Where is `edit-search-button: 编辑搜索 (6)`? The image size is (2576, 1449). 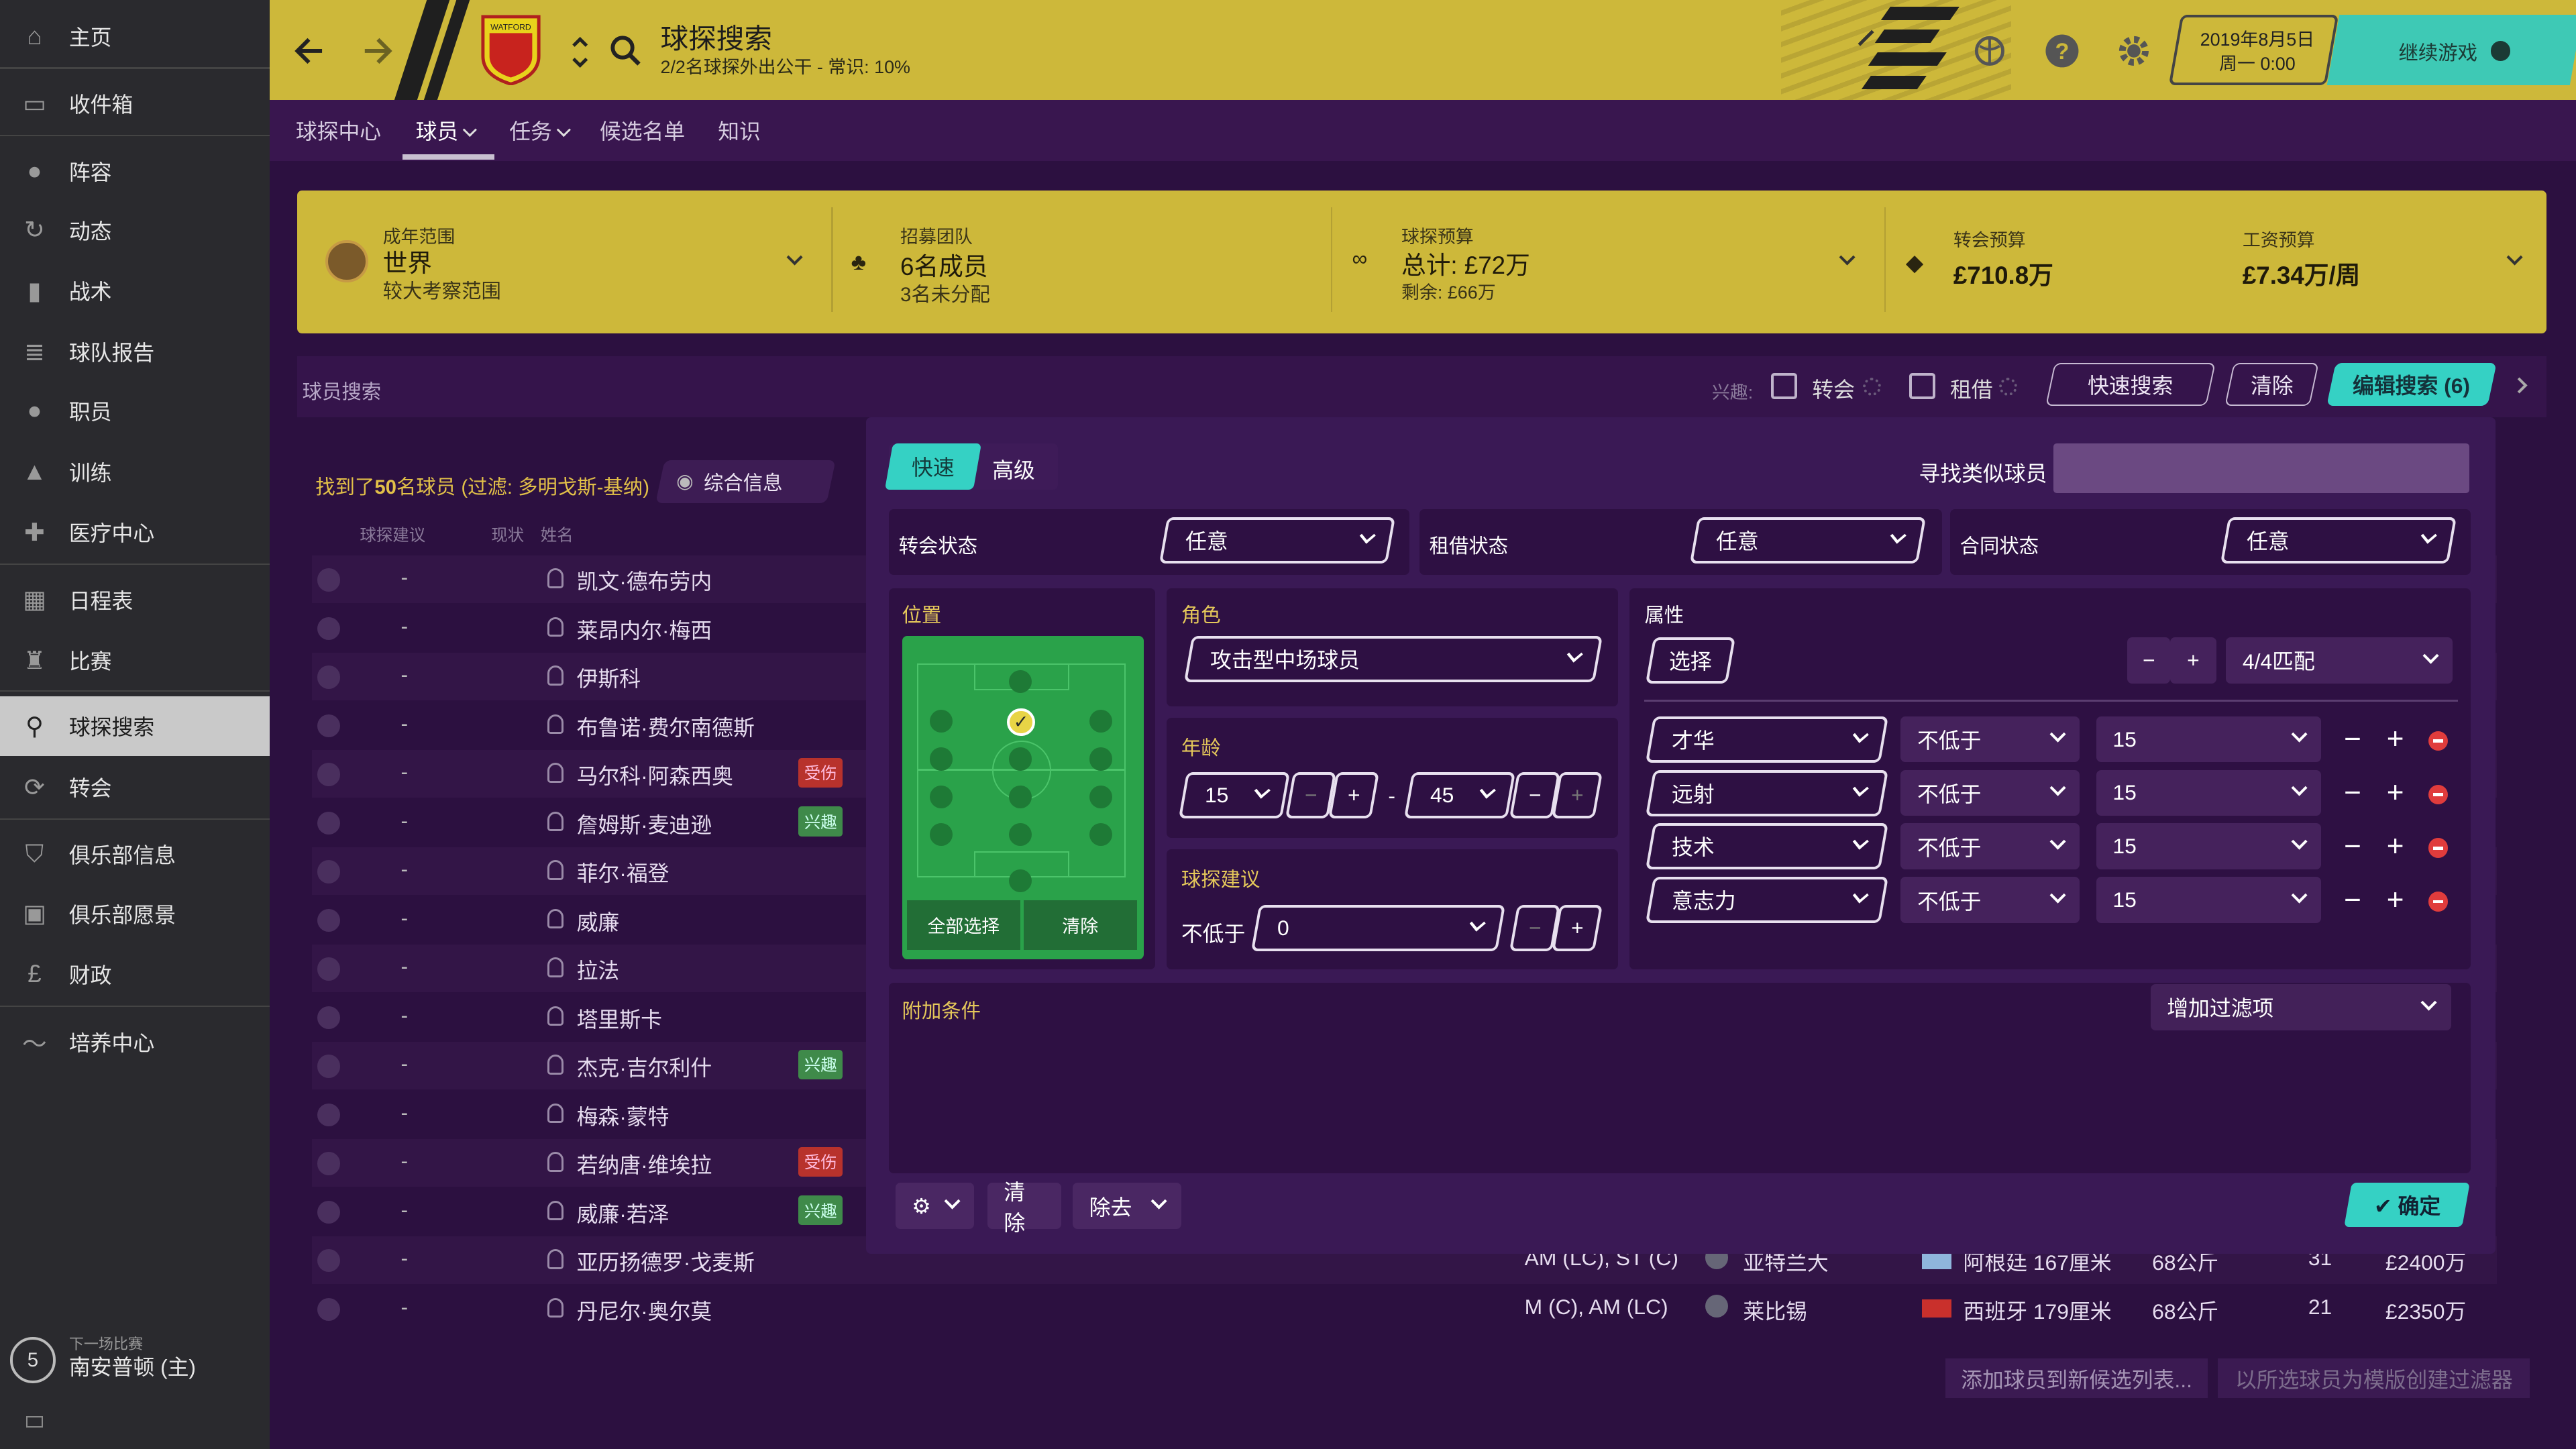
edit-search-button: 编辑搜索 (6) is located at coordinates (2411, 384).